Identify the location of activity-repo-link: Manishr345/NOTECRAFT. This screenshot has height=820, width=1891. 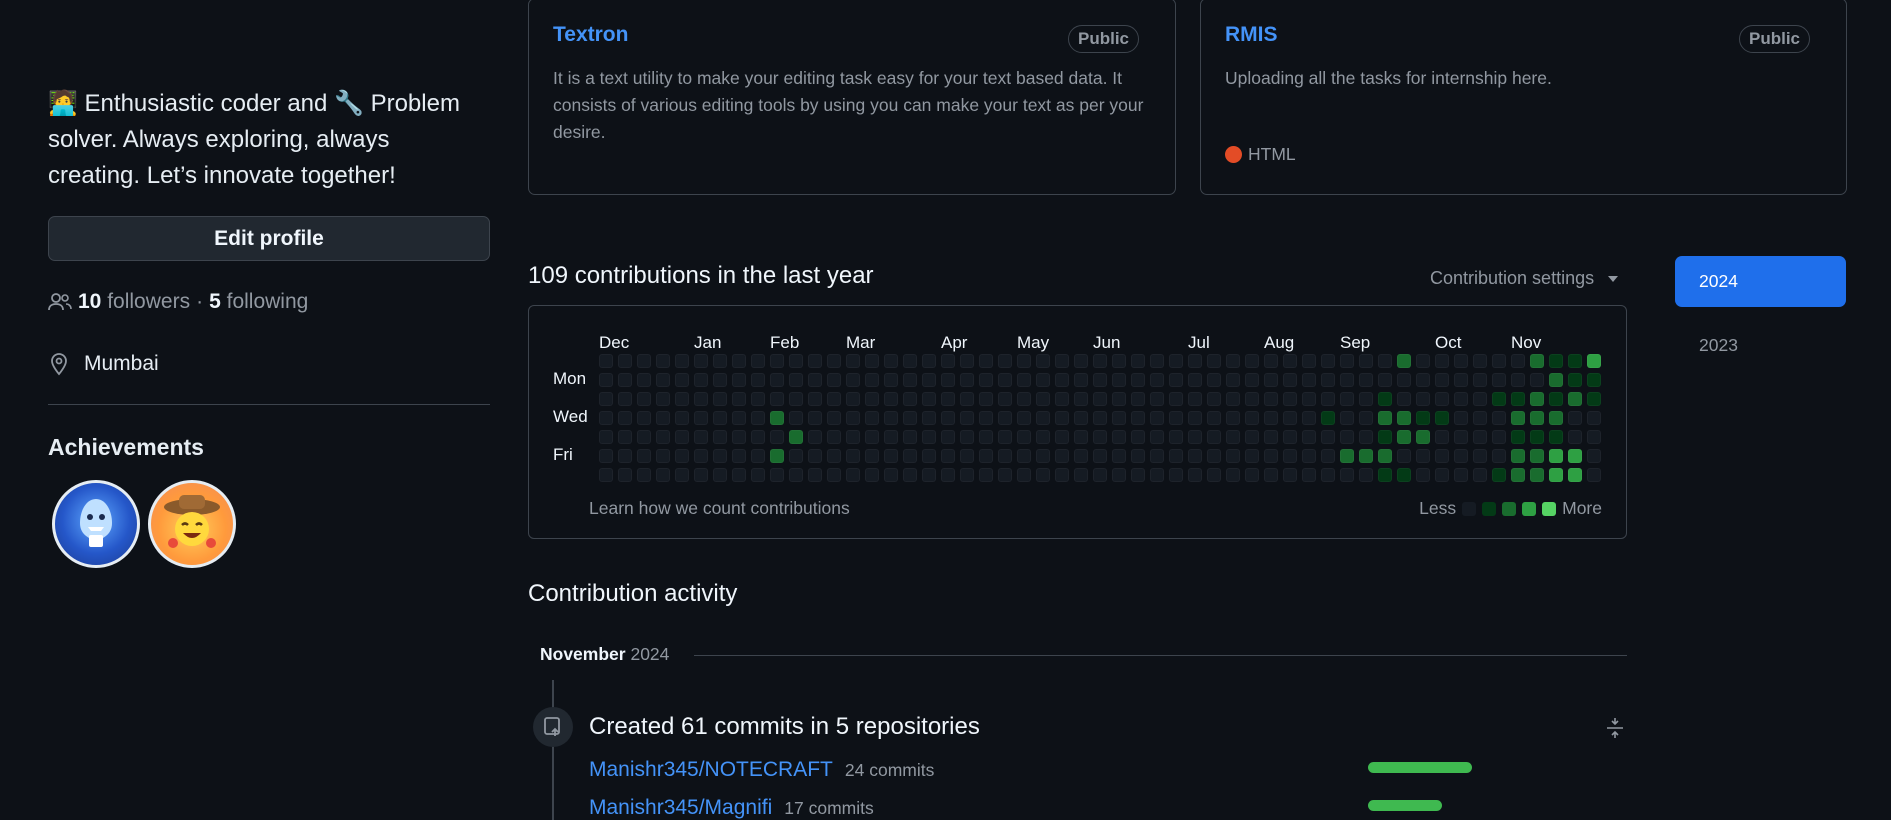
(711, 770).